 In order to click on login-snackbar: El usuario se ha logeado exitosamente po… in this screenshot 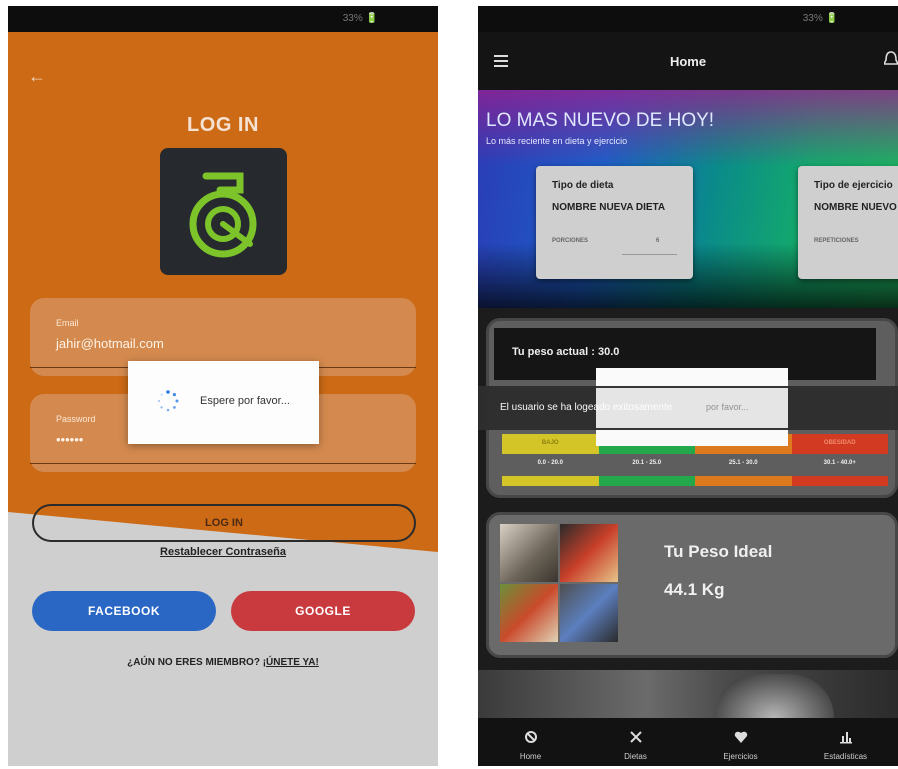, I will do `click(688, 408)`.